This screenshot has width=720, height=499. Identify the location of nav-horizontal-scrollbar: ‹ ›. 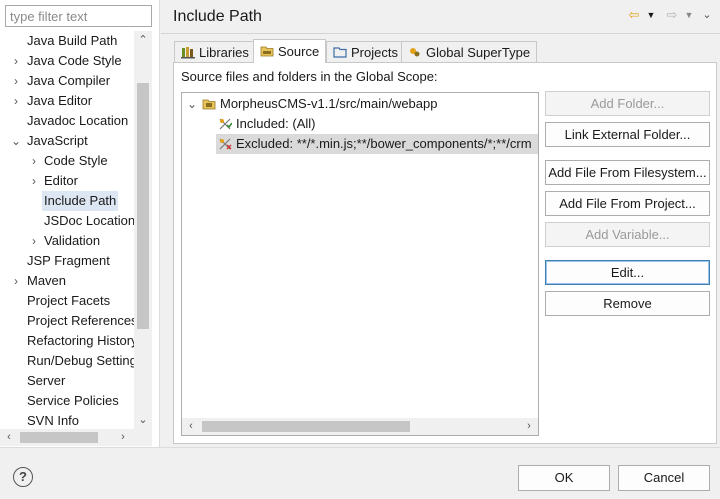
(67, 437).